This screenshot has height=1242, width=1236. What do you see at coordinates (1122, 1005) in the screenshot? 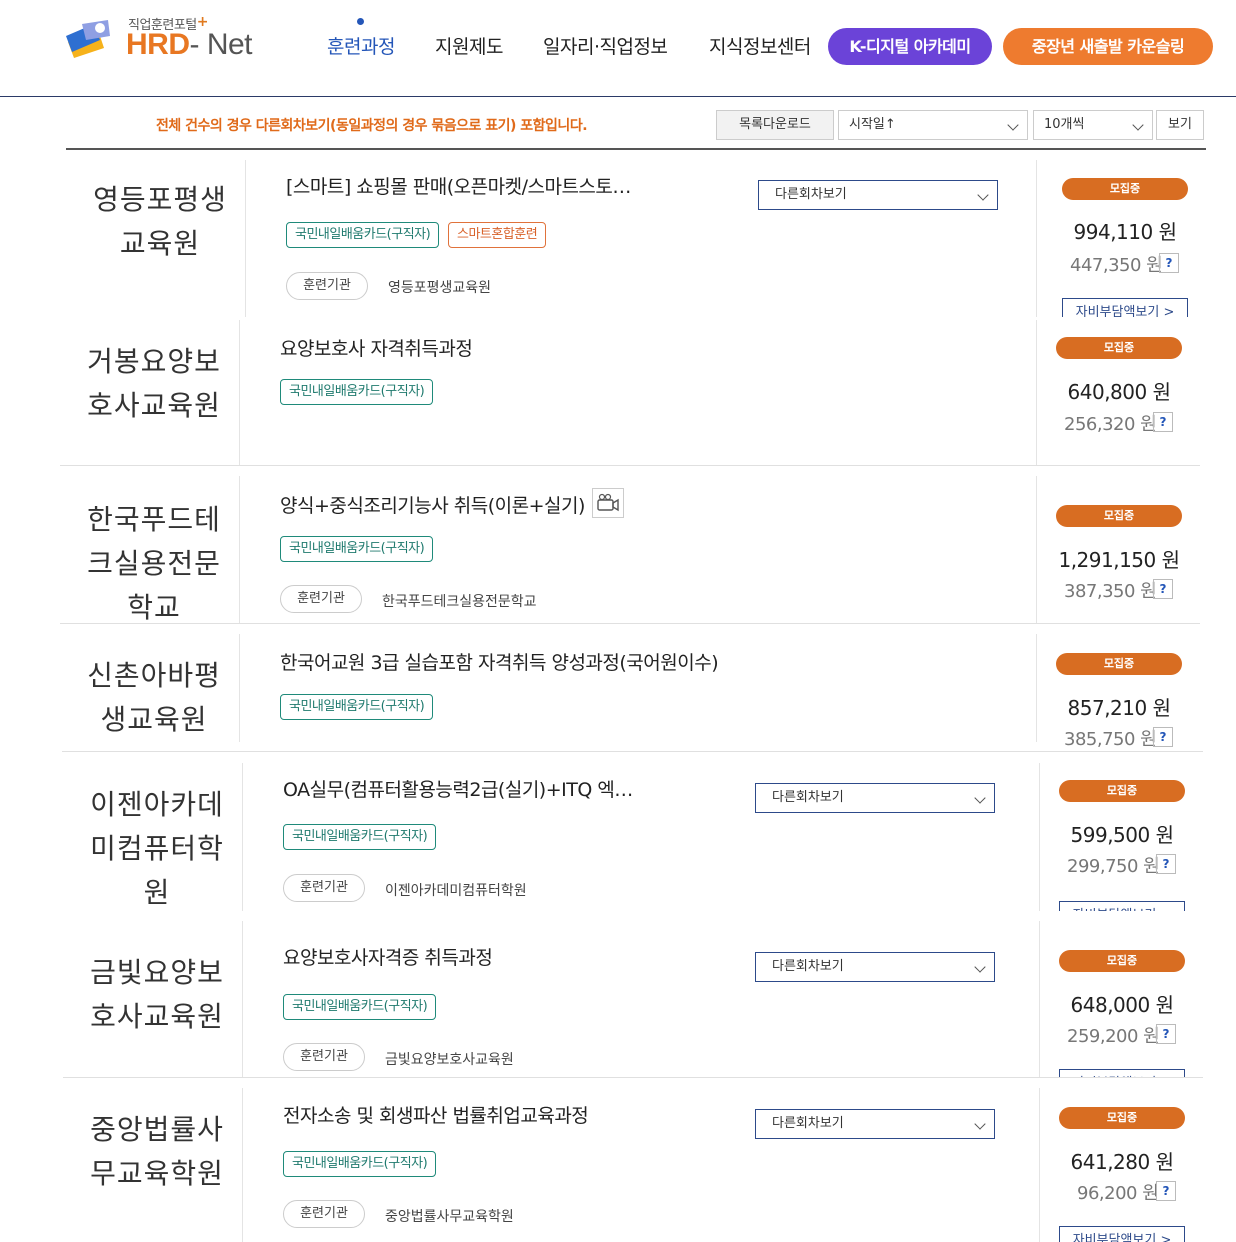
I see `price: 648,000 원` at bounding box center [1122, 1005].